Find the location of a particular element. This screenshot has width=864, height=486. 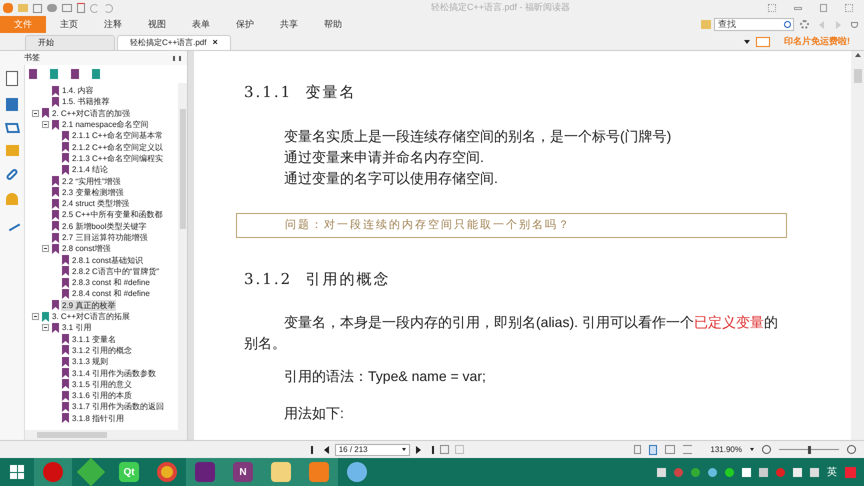

browser-app-icon is located at coordinates (167, 472).